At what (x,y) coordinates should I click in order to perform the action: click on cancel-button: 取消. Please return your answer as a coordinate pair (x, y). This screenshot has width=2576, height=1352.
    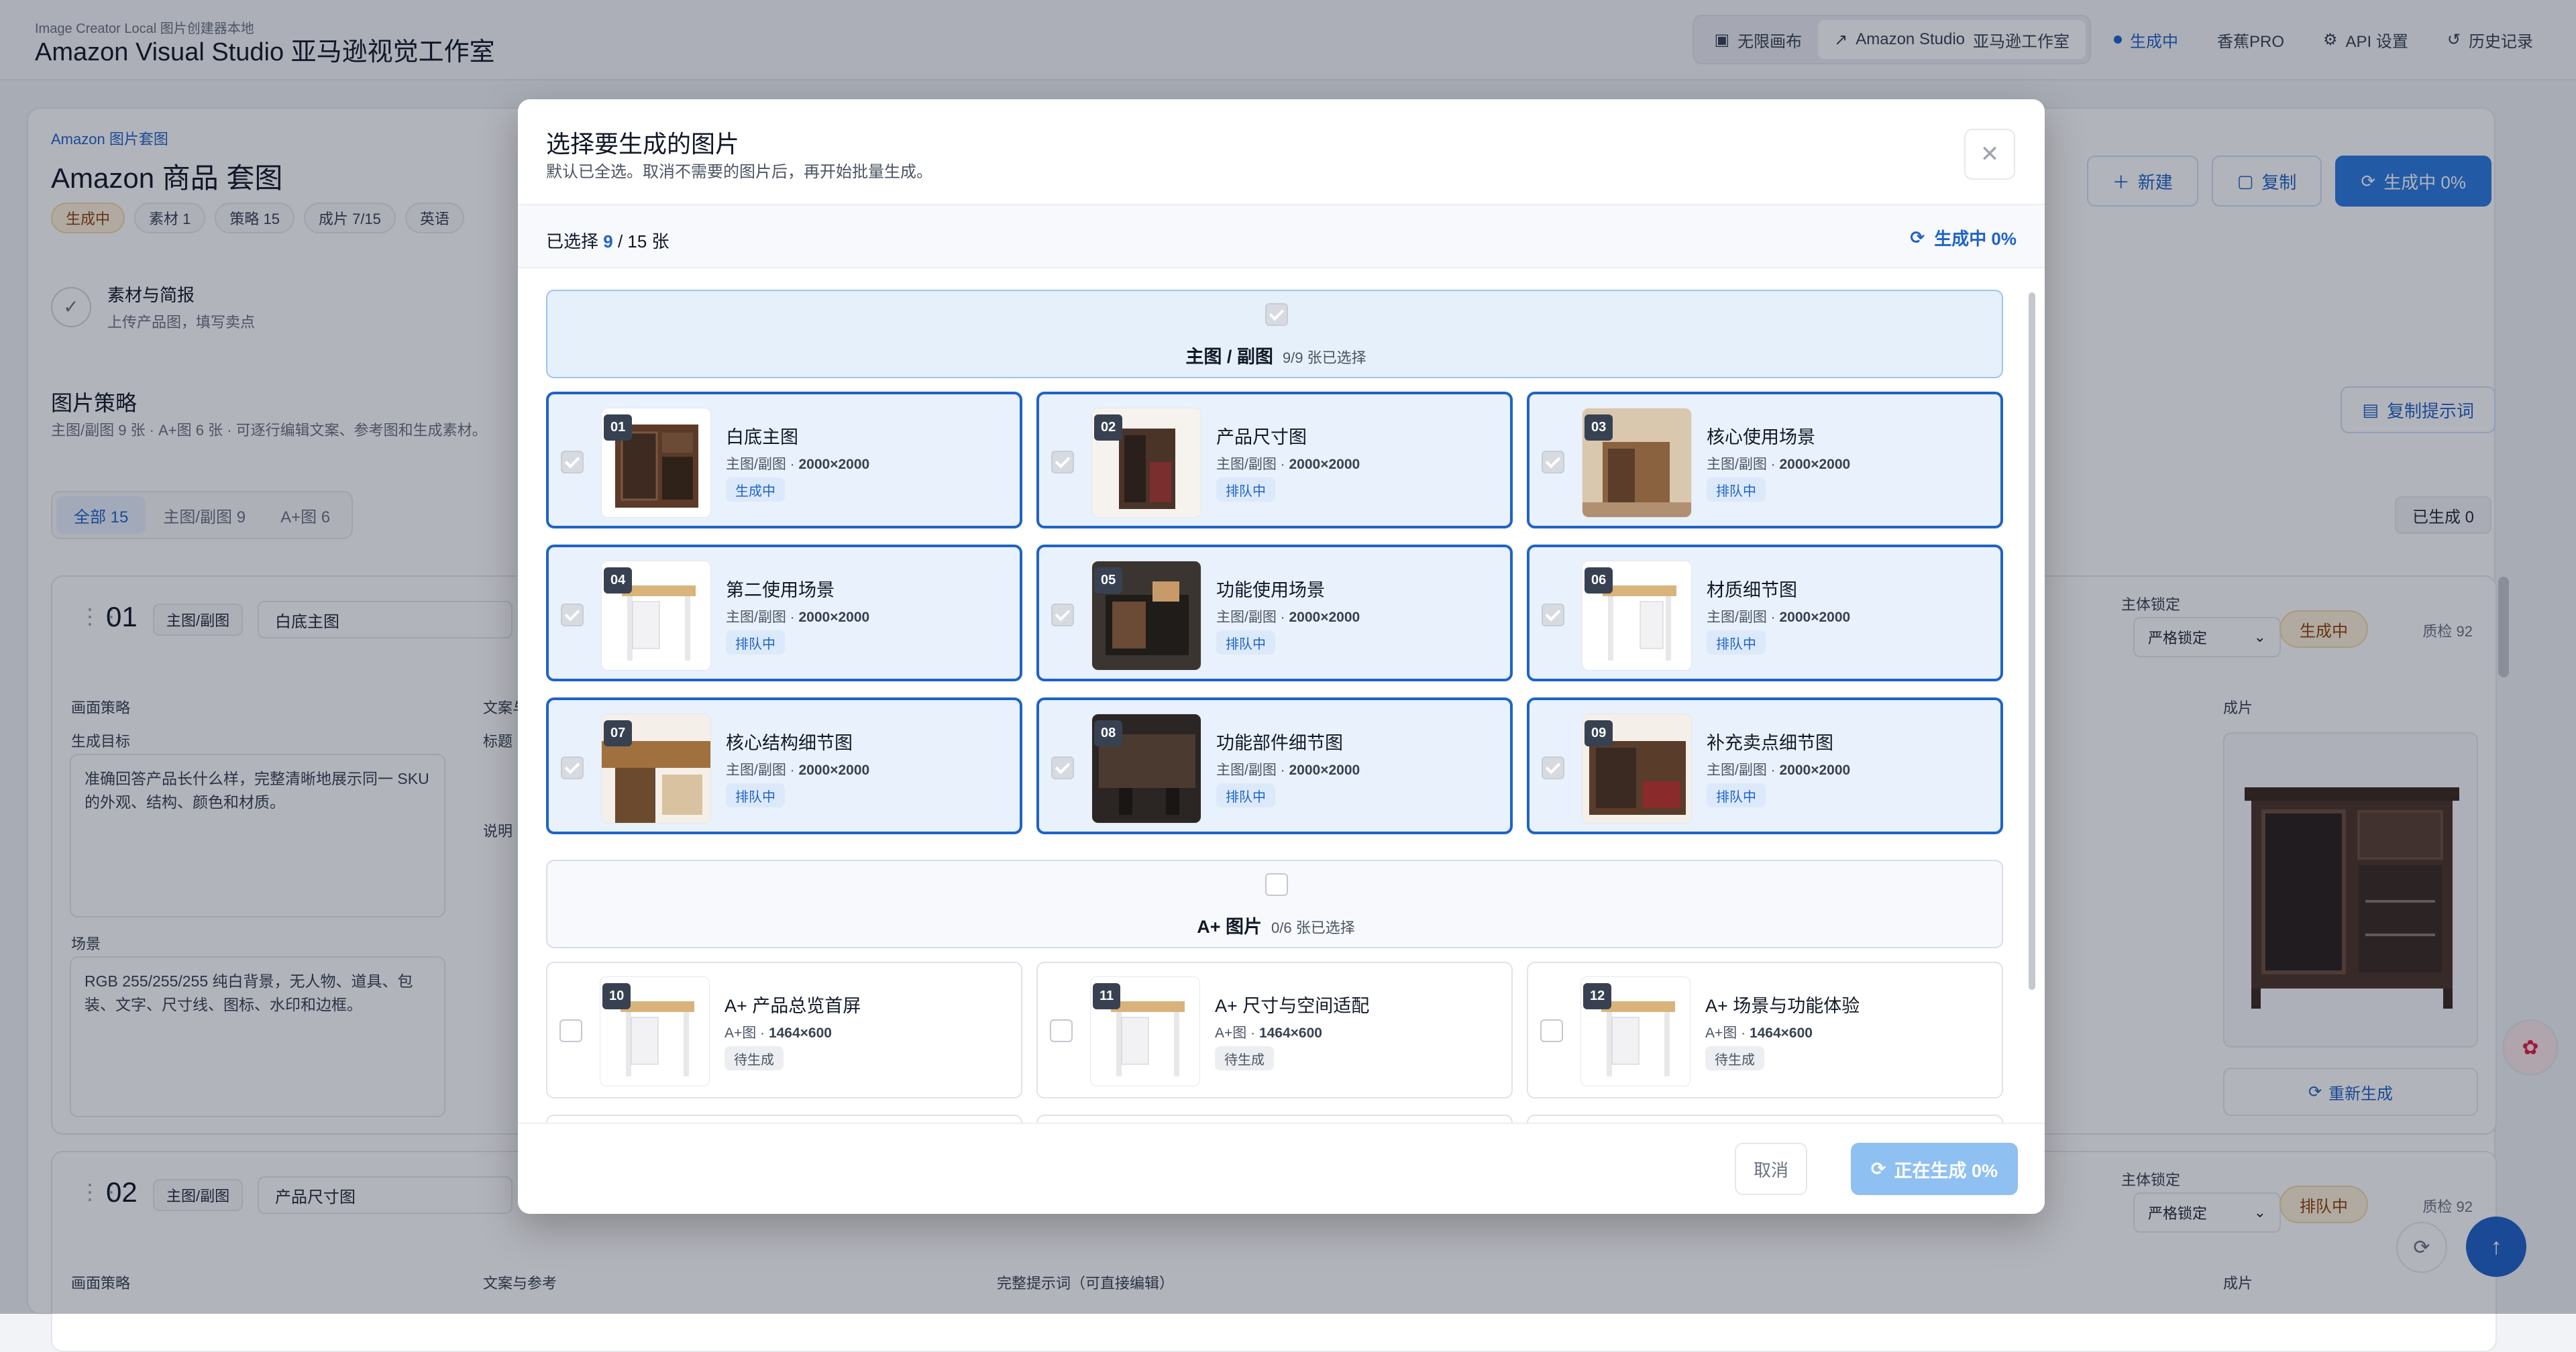
    Looking at the image, I should click on (1770, 1169).